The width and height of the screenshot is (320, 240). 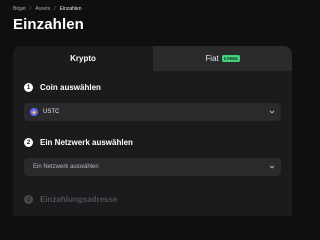 I want to click on coin-select: USTC, so click(x=152, y=112).